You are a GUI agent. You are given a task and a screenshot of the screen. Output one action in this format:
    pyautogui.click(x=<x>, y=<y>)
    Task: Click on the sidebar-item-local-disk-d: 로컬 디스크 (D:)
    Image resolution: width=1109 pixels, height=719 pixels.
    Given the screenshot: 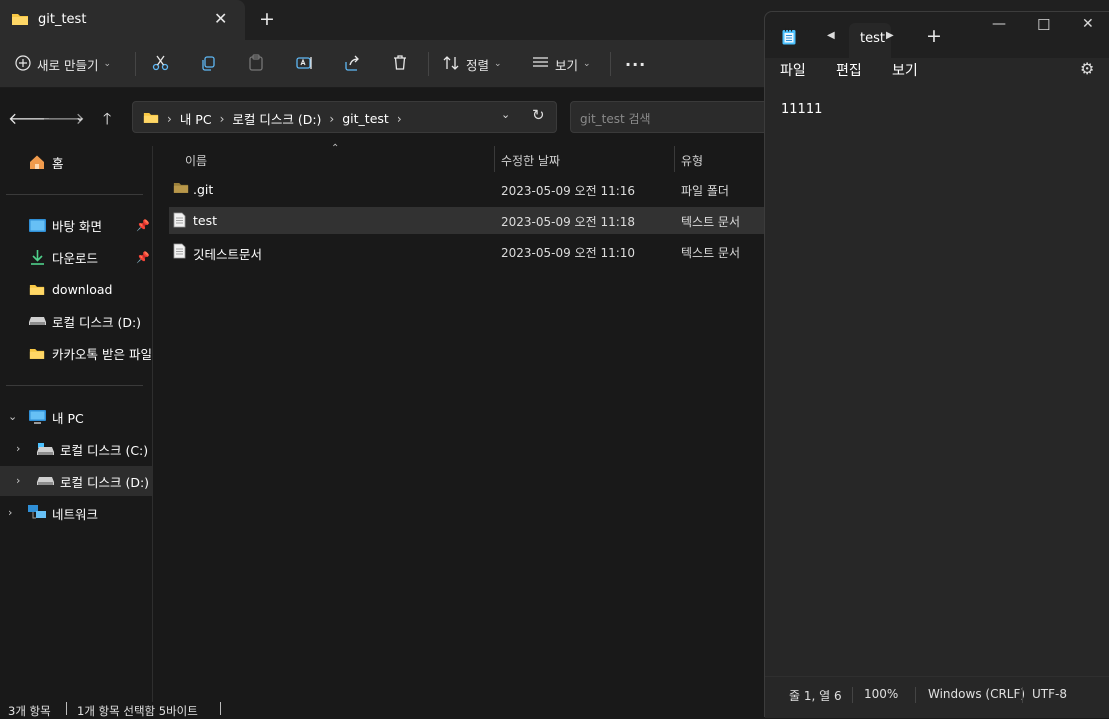 What is the action you would take?
    pyautogui.click(x=76, y=321)
    